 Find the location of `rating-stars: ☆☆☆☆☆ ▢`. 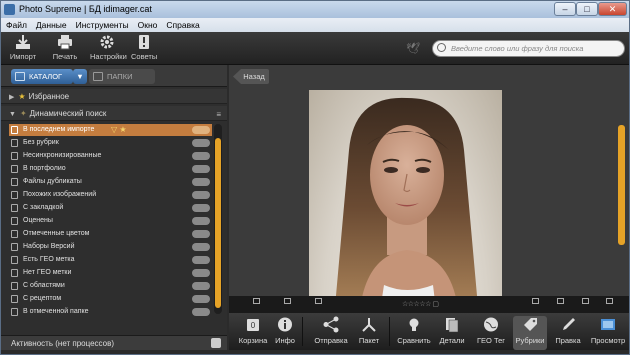

rating-stars: ☆☆☆☆☆ ▢ is located at coordinates (420, 304).